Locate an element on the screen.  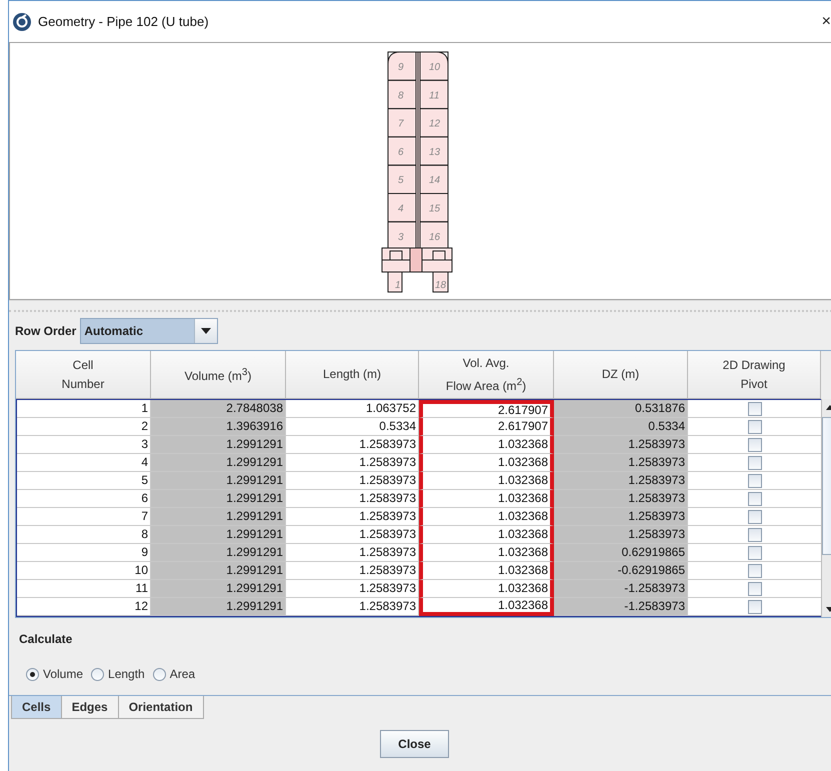
cell-label: 8 is located at coordinates (401, 96).